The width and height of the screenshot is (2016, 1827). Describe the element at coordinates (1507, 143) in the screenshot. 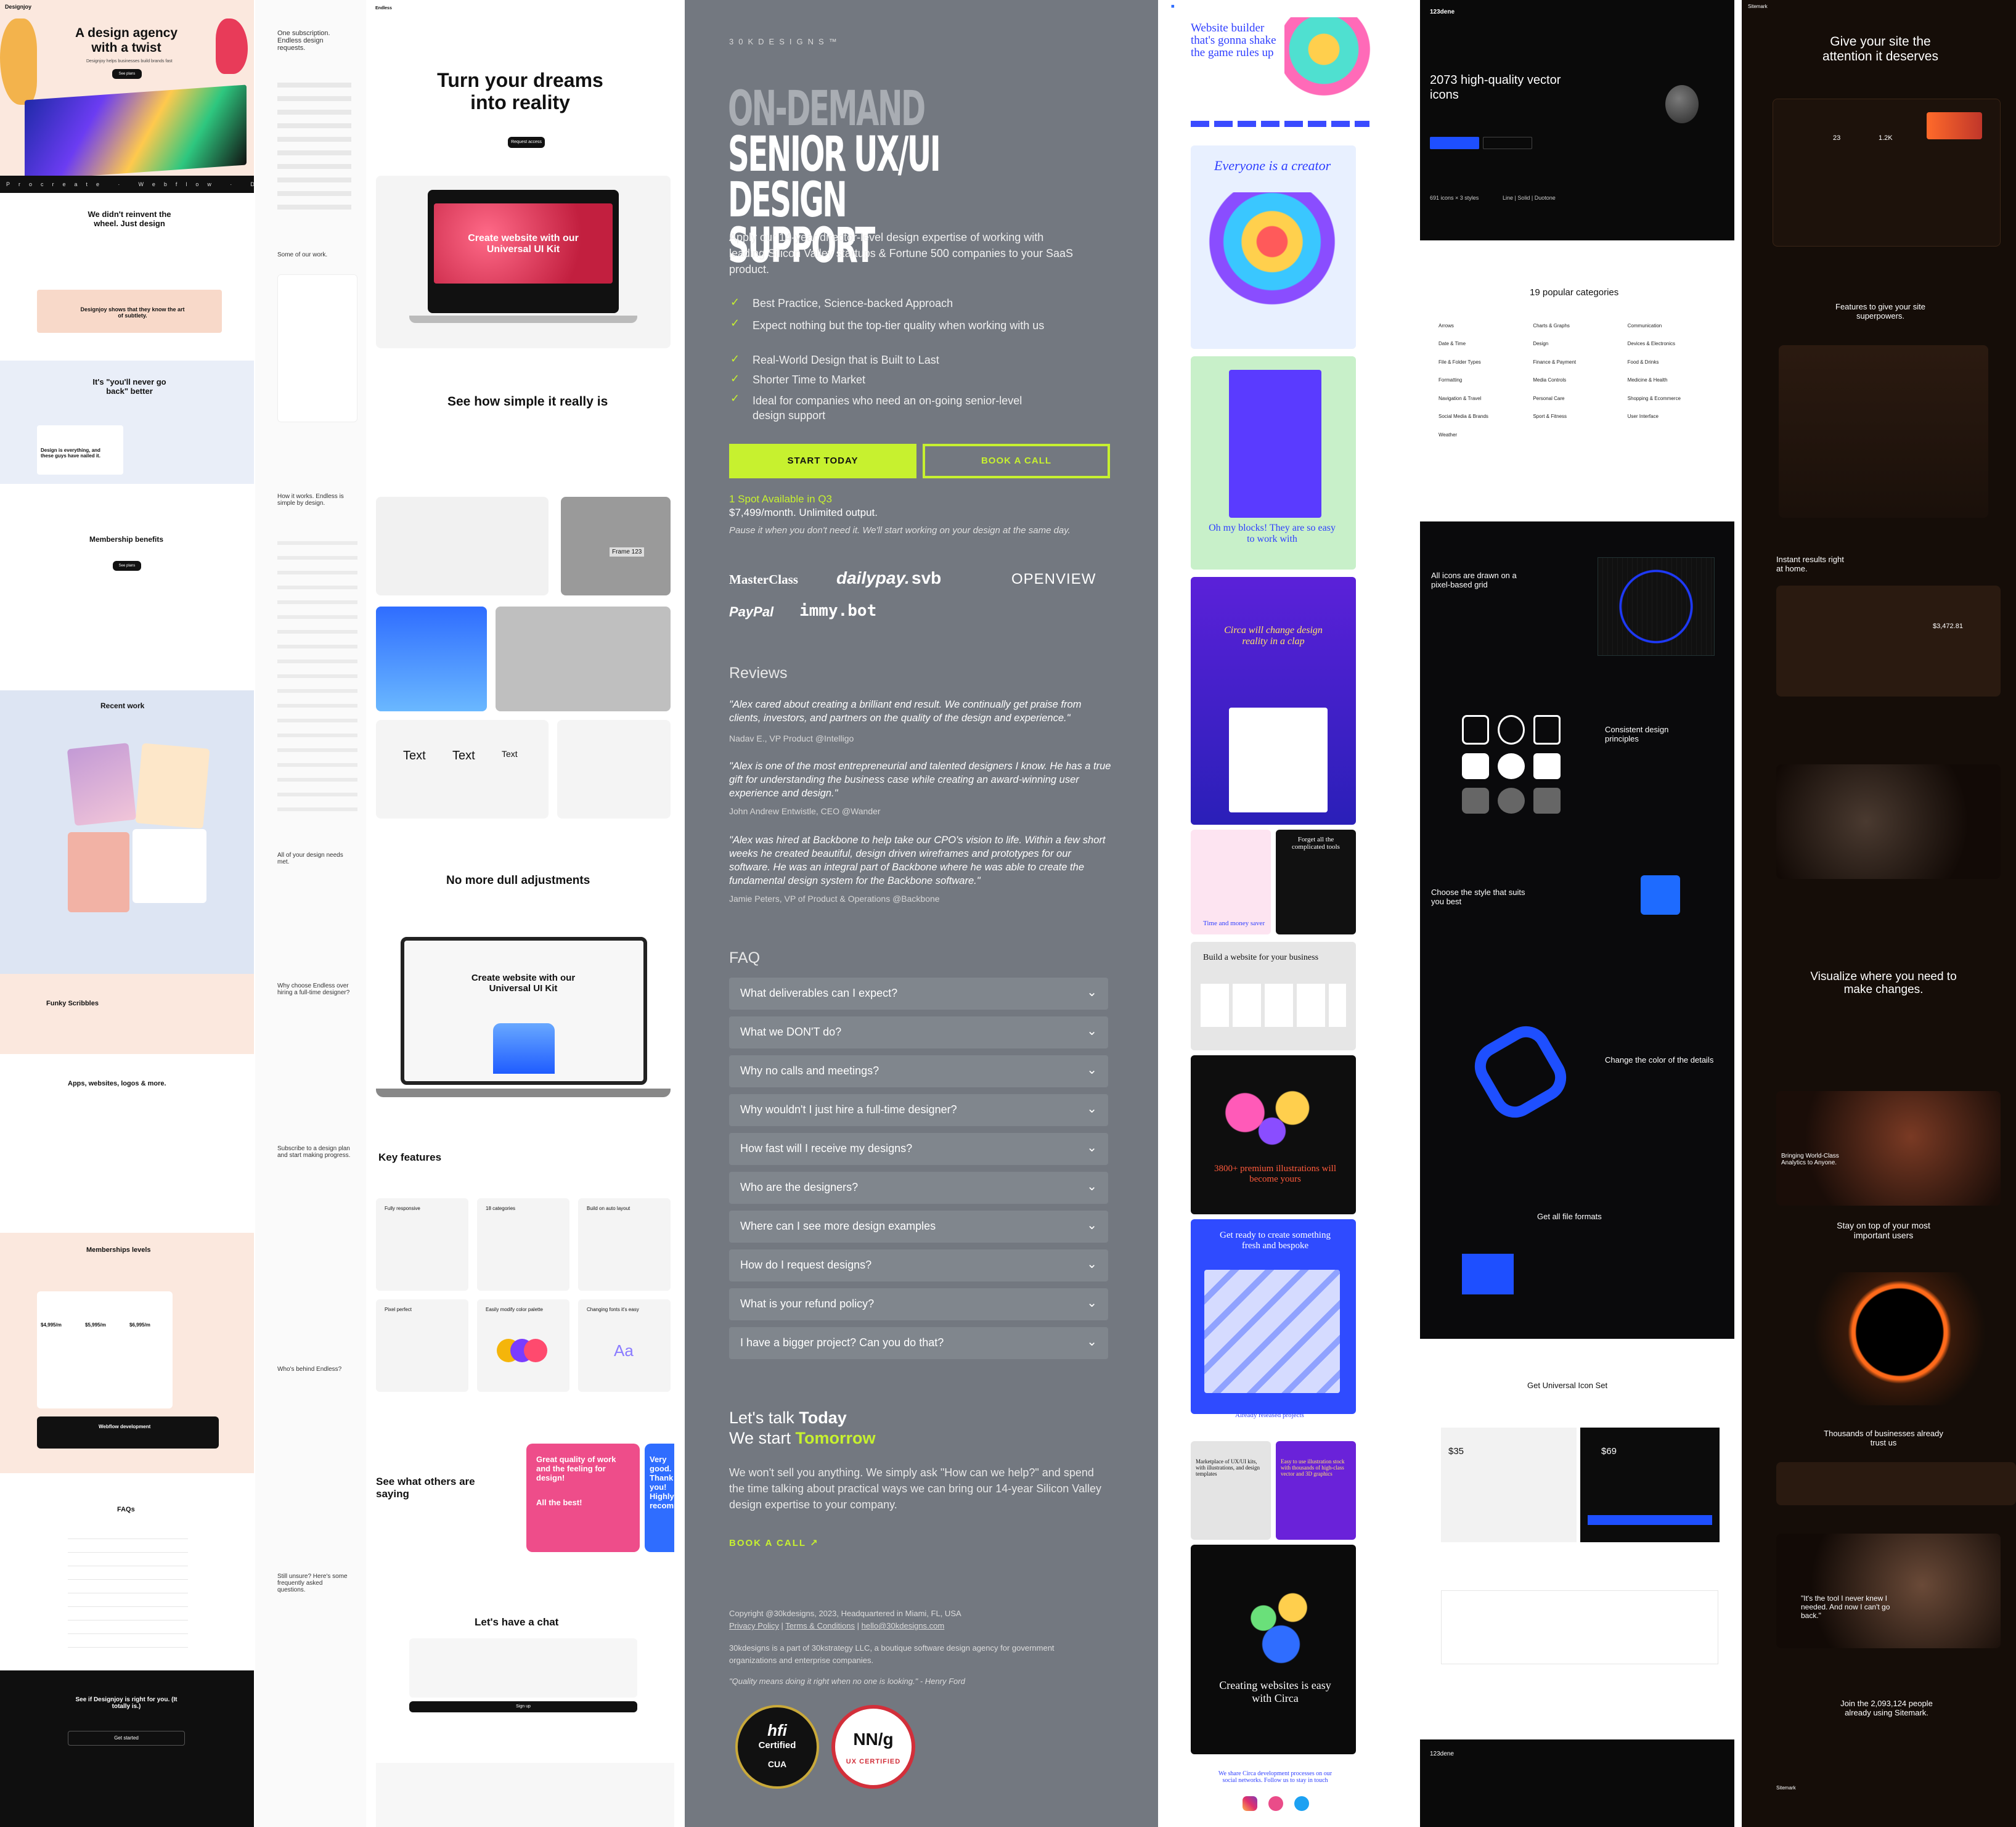

I see `preview-button` at that location.